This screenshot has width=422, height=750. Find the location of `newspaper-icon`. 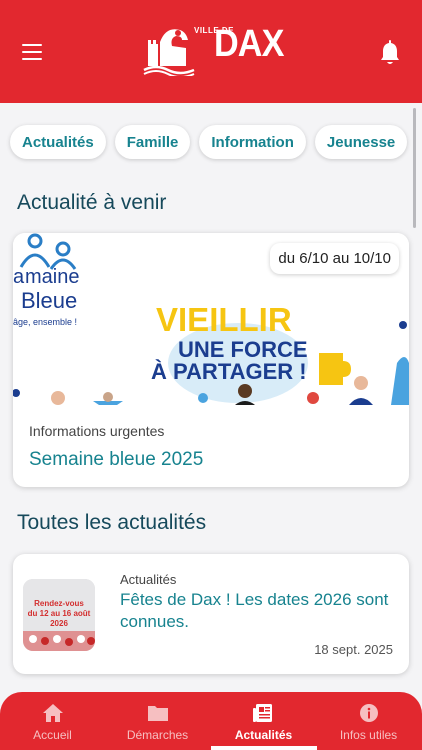

newspaper-icon is located at coordinates (262, 713).